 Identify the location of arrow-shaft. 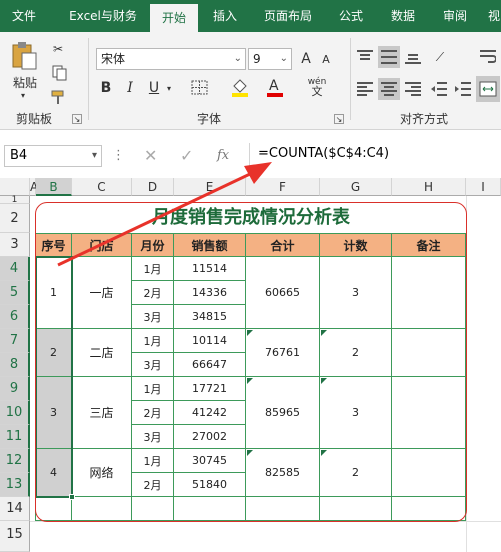
(154, 219).